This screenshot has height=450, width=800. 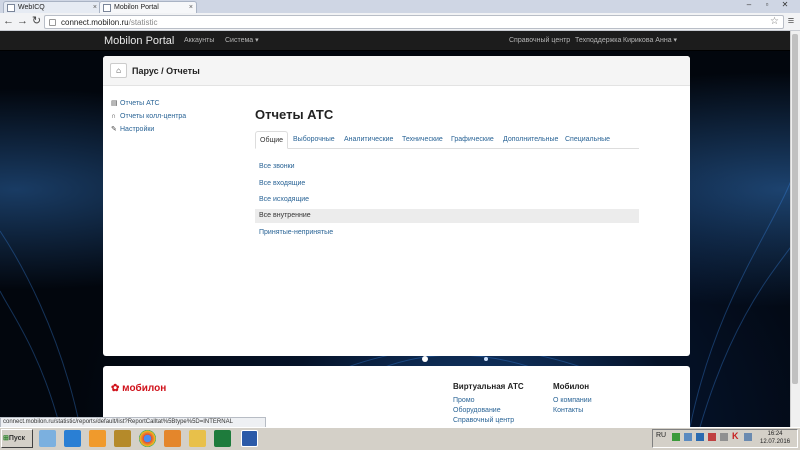 What do you see at coordinates (147, 438) in the screenshot?
I see `chrome-icon` at bounding box center [147, 438].